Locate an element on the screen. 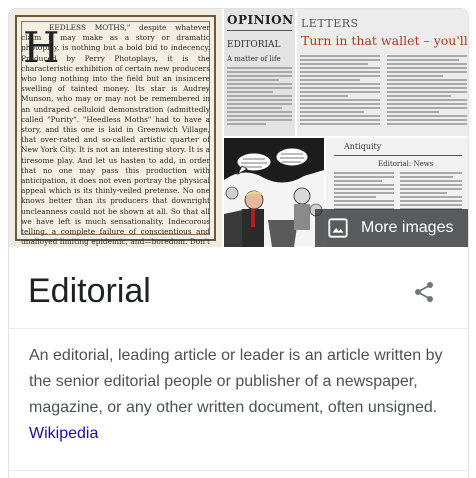  wikipedia-link: Wikipedia is located at coordinates (63, 433).